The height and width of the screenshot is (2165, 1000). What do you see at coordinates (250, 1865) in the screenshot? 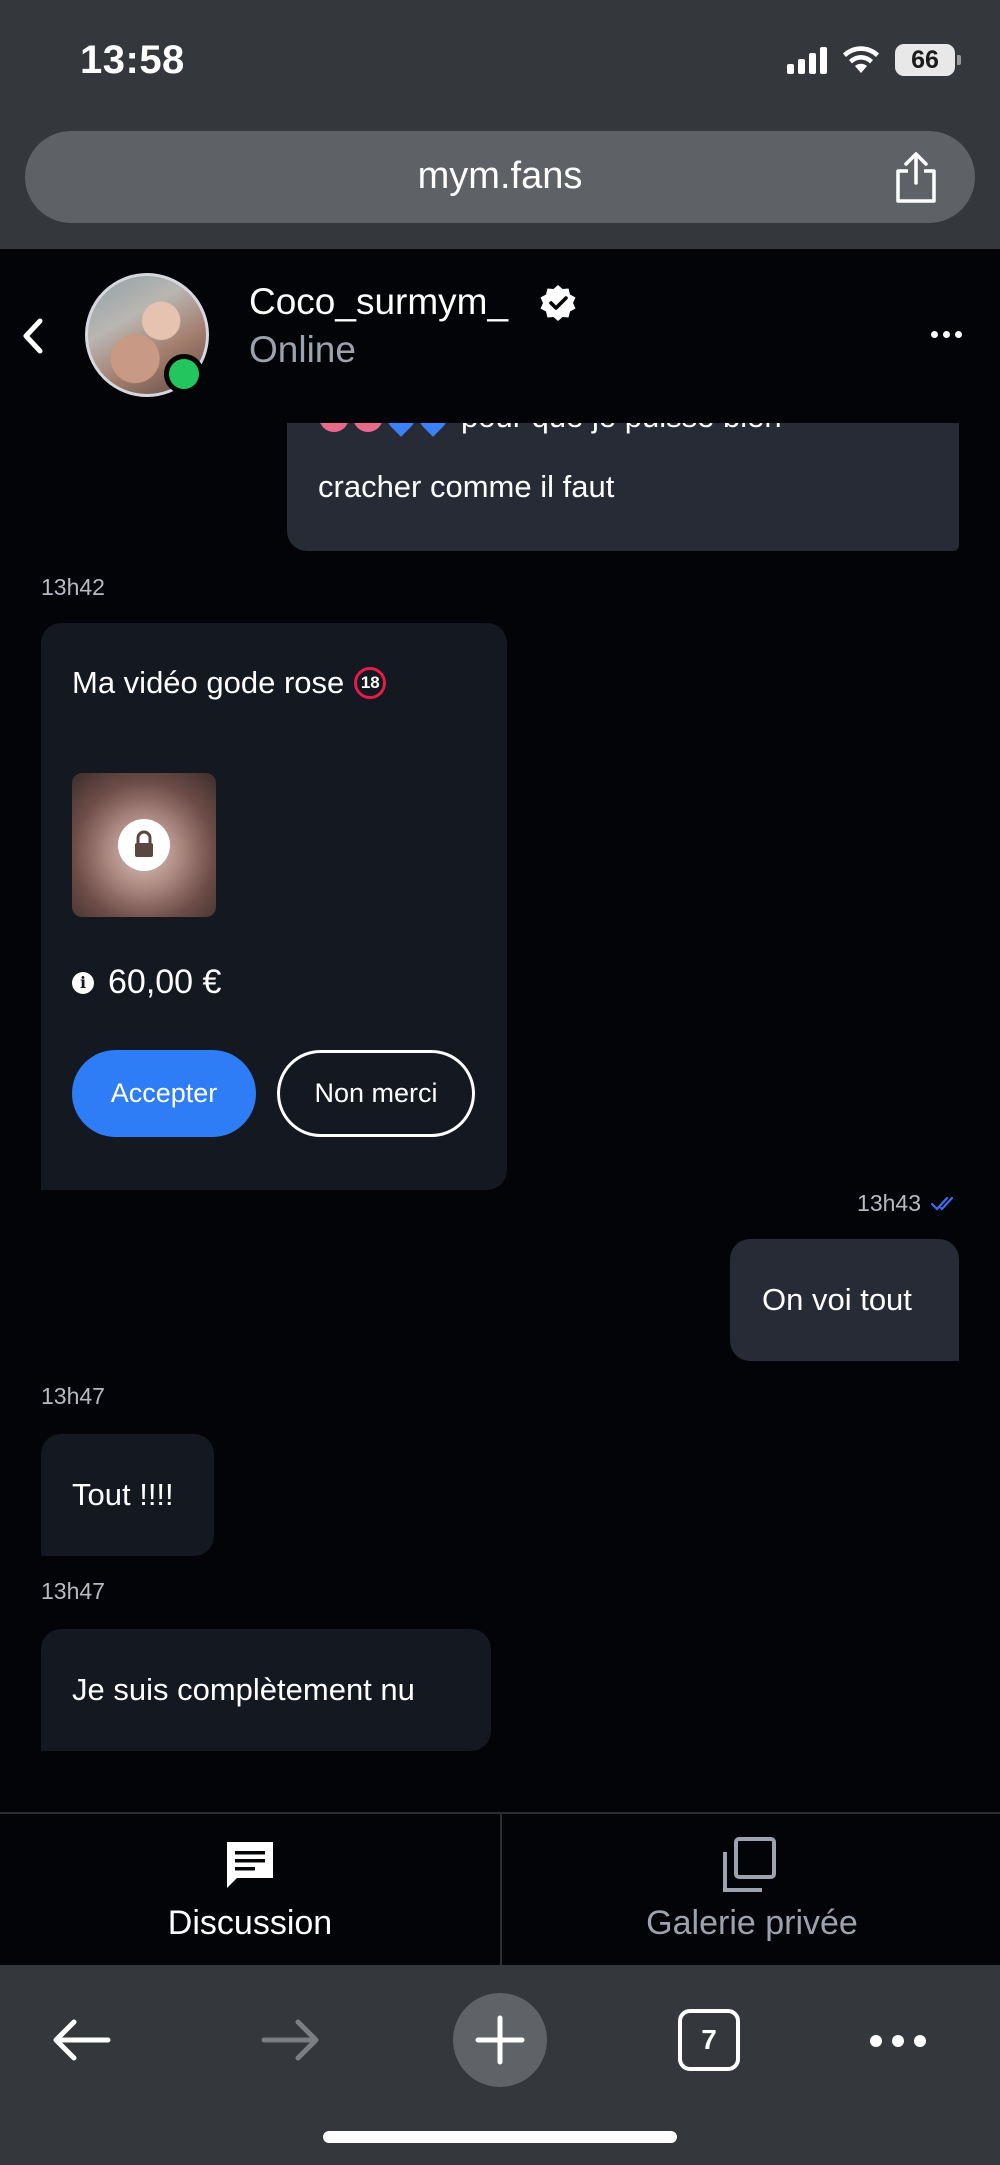
I see `chat-bubble-icon` at bounding box center [250, 1865].